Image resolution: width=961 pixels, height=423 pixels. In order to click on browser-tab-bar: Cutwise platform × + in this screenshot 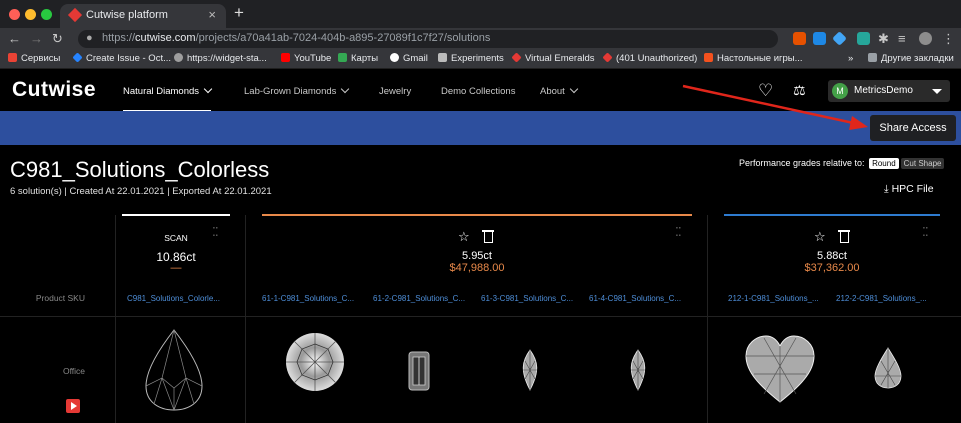, I will do `click(480, 14)`.